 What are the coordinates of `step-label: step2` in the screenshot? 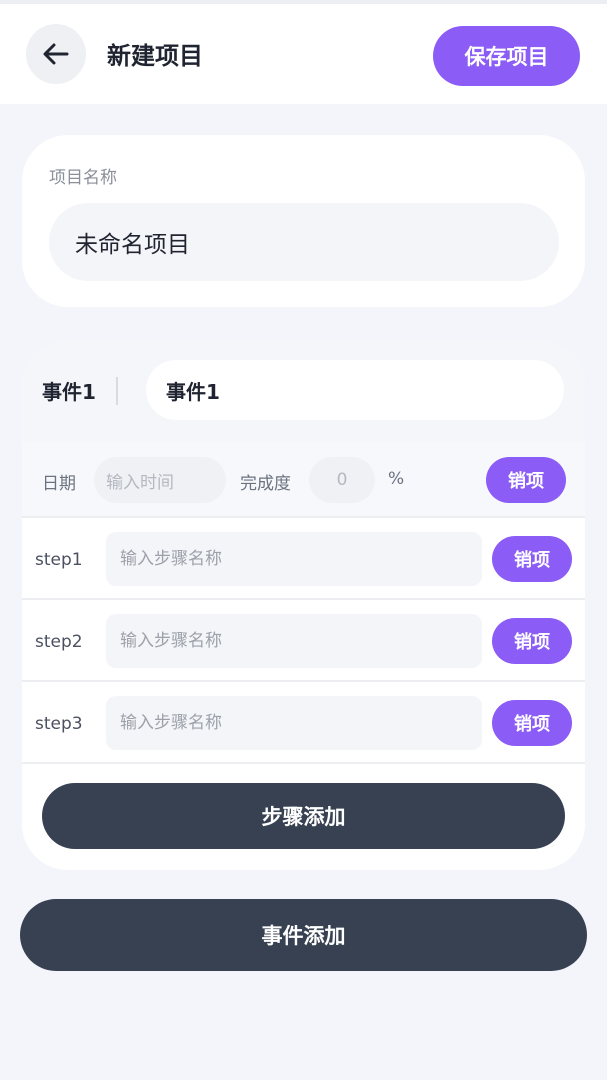 It's located at (59, 642).